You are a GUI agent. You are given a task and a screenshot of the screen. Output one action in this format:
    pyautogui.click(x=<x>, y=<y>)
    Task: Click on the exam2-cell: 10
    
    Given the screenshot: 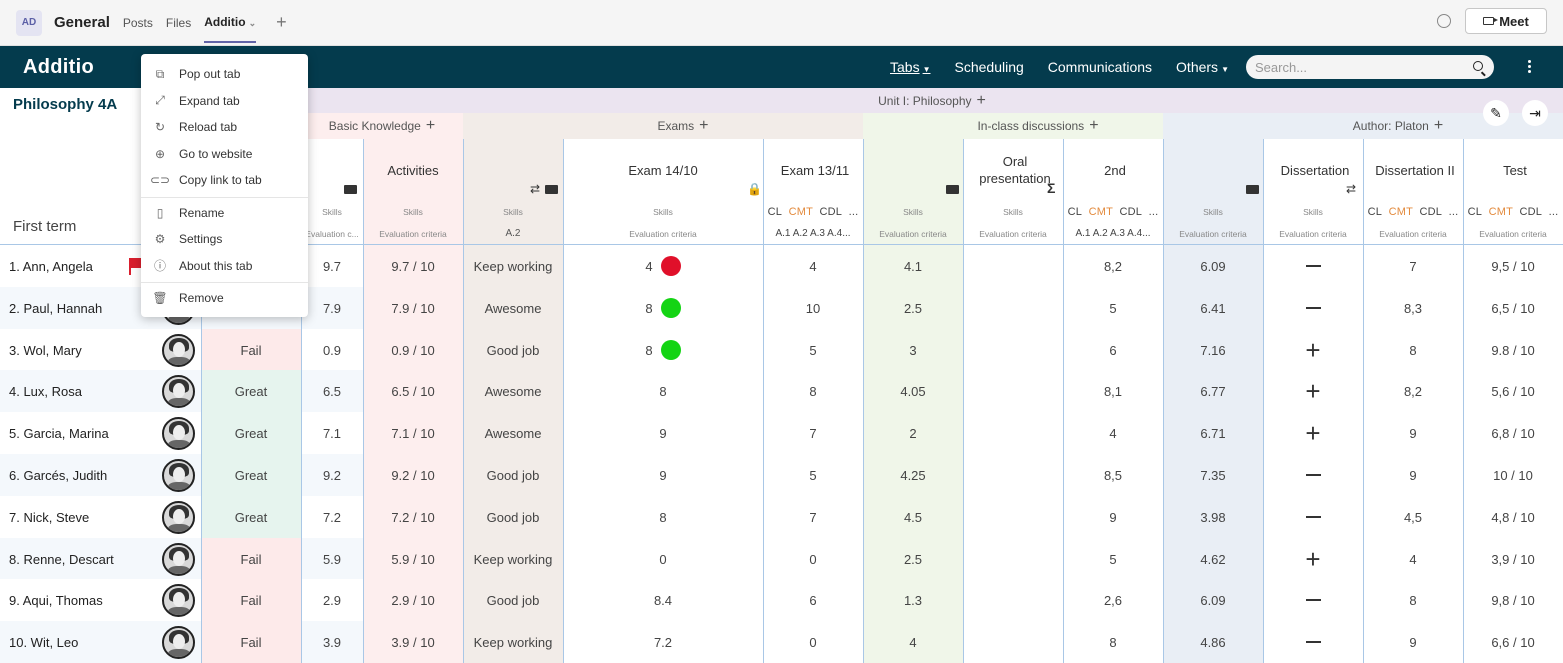 What is the action you would take?
    pyautogui.click(x=813, y=308)
    